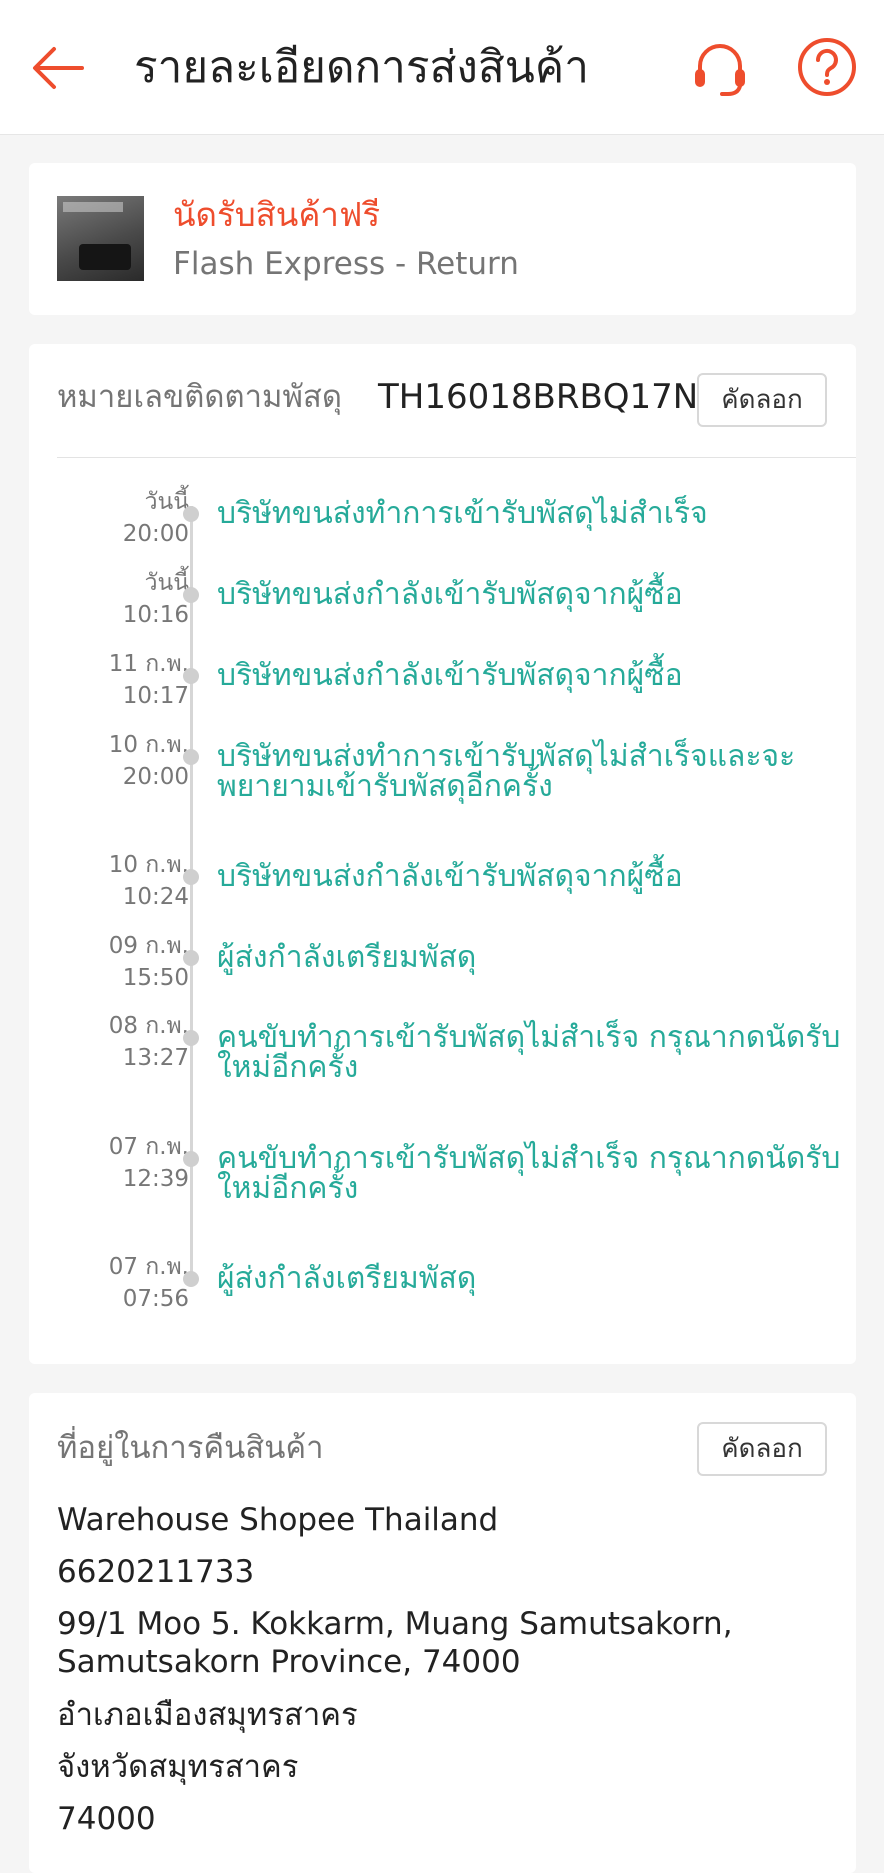 The height and width of the screenshot is (1873, 884). I want to click on pickup-card: นัดรับสินค้าฟรี Flash Express - Return, so click(442, 239).